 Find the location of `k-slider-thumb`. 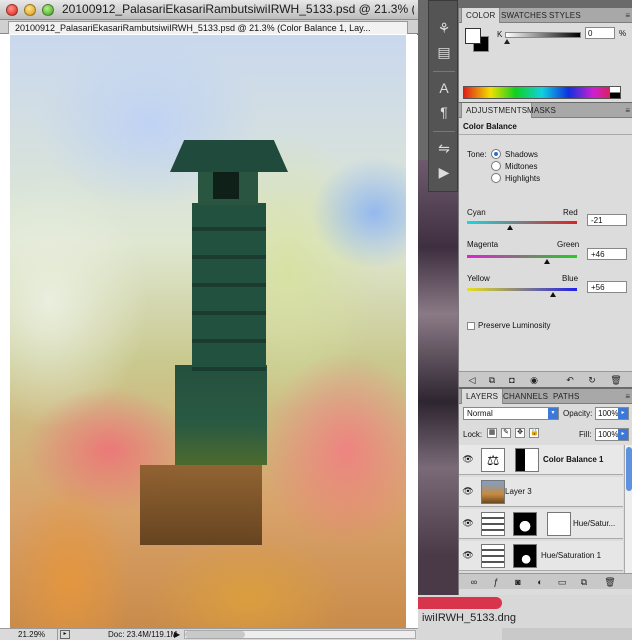

k-slider-thumb is located at coordinates (507, 41).